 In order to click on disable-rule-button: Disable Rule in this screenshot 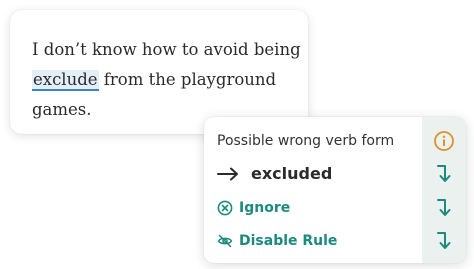, I will do `click(277, 241)`.